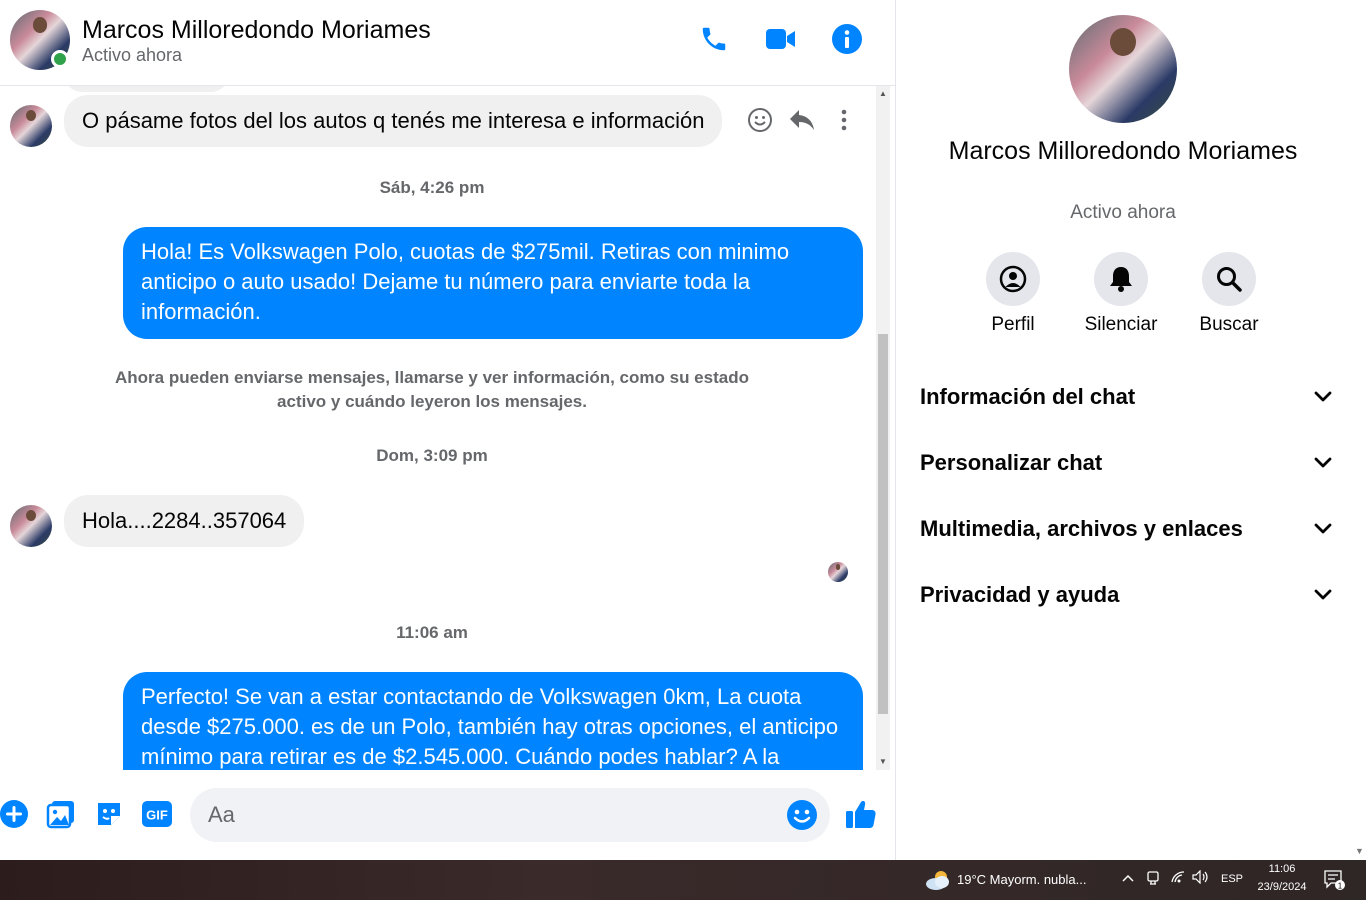 The height and width of the screenshot is (900, 1366). Describe the element at coordinates (1229, 279) in the screenshot. I see `search-icon` at that location.